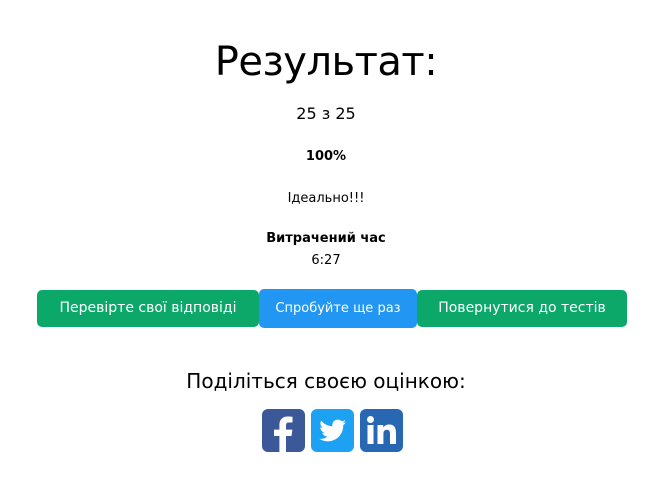  I want to click on score-text: 25 з 25, so click(326, 113).